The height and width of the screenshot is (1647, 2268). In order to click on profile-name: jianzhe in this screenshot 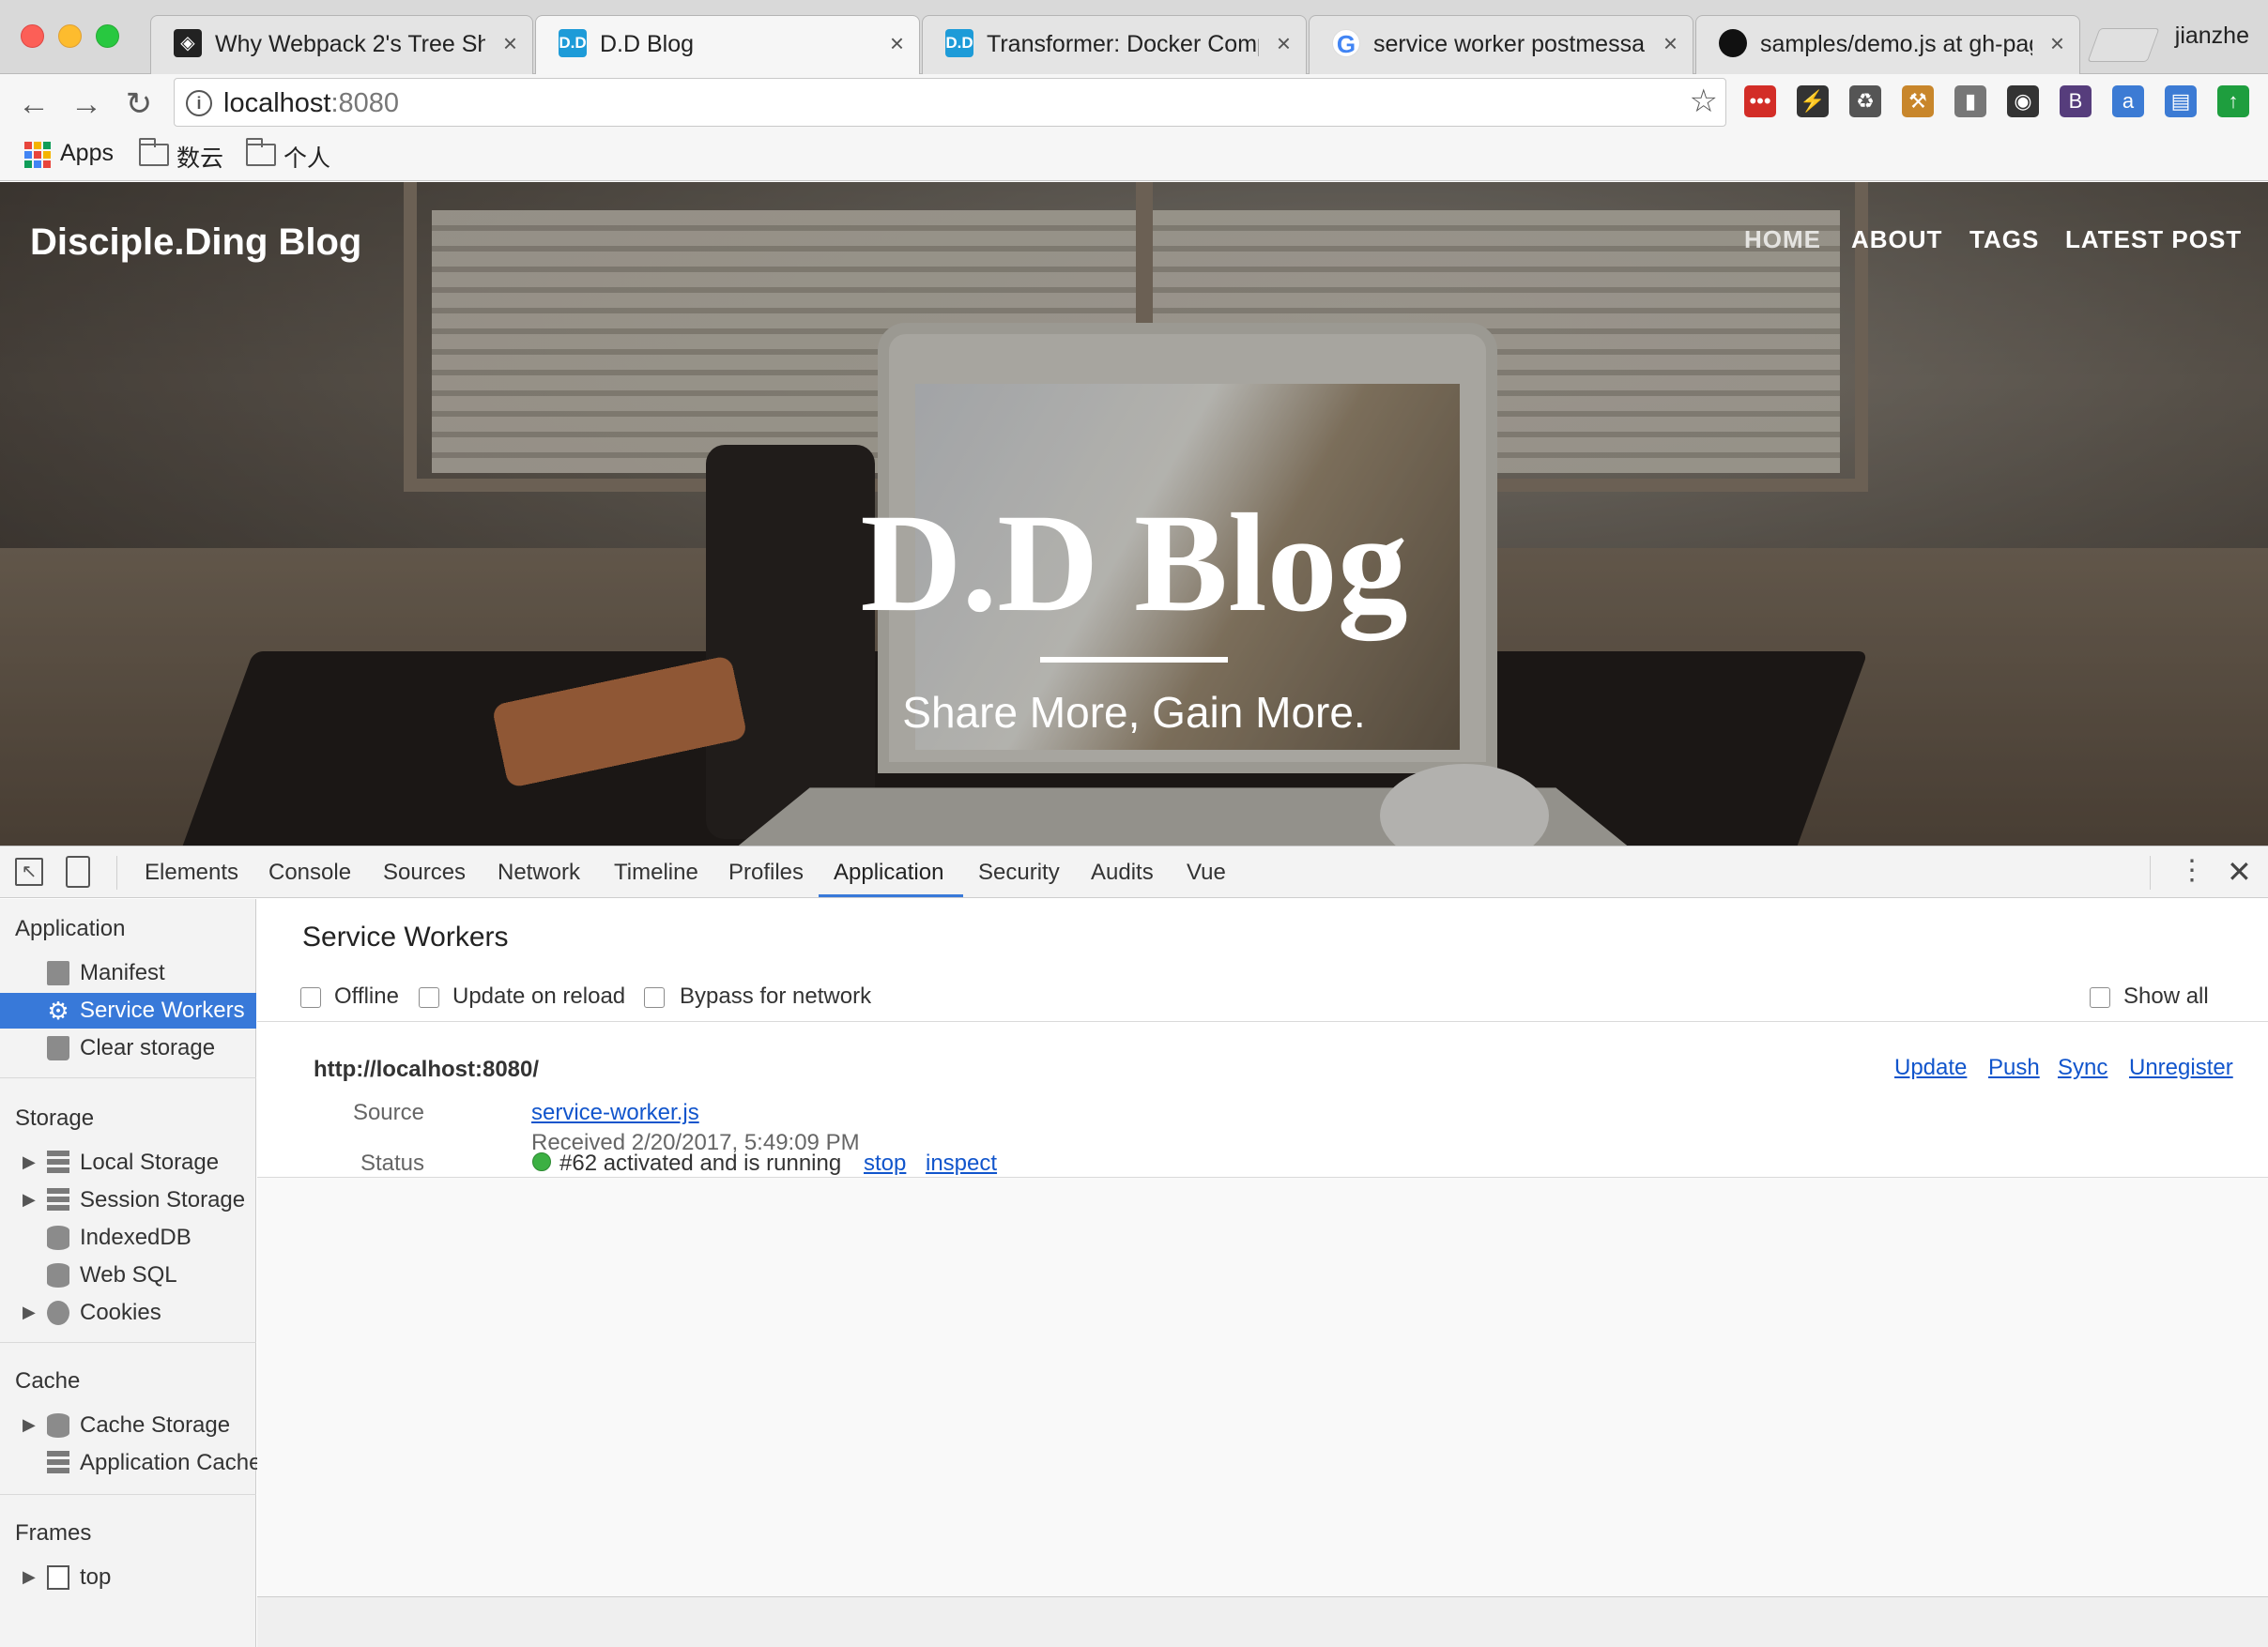, I will do `click(2212, 36)`.